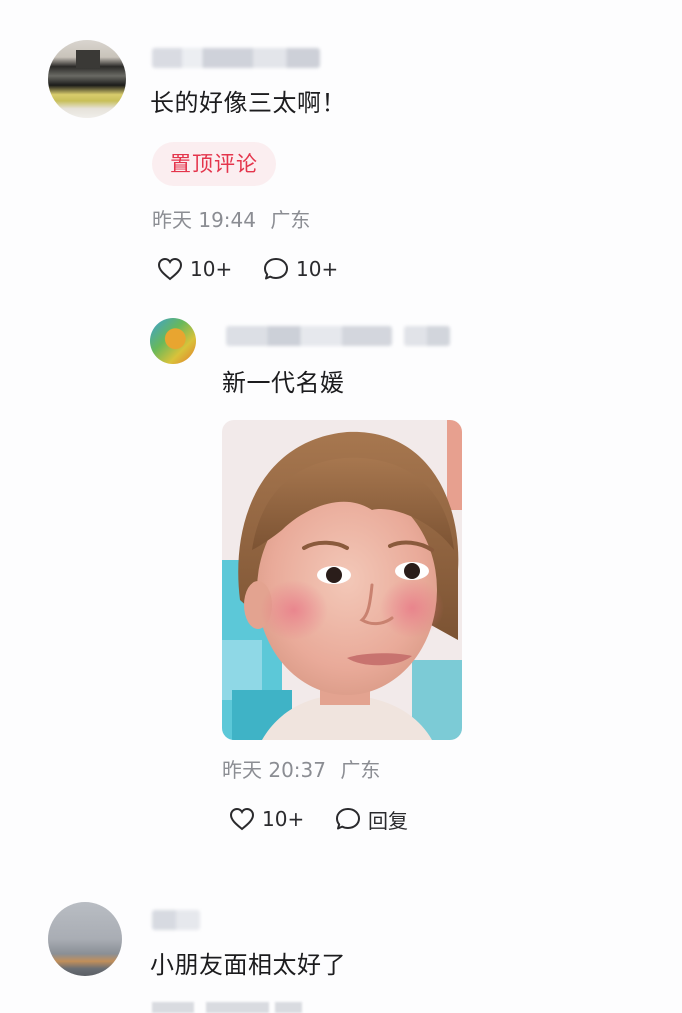 This screenshot has width=682, height=1013. Describe the element at coordinates (204, 220) in the screenshot. I see `comment-time: 昨天 19:44` at that location.